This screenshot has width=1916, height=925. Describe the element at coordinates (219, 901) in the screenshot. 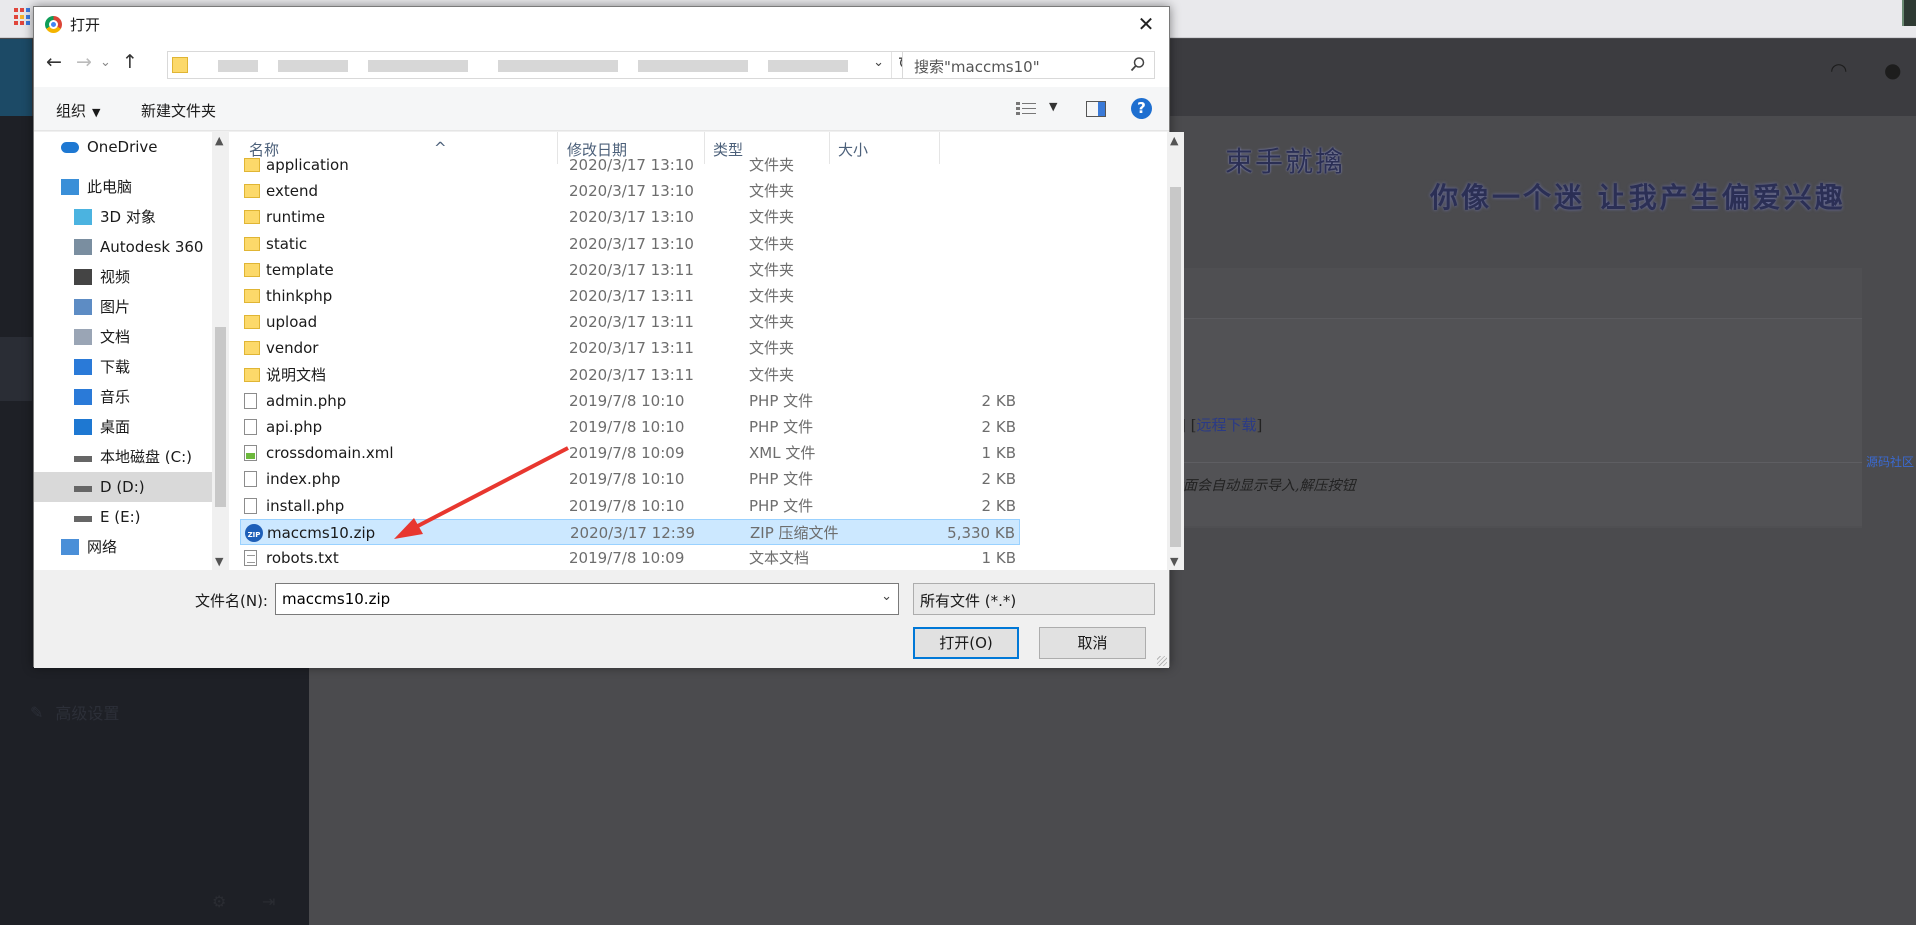

I see `settings-gear-icon: ⚙` at that location.